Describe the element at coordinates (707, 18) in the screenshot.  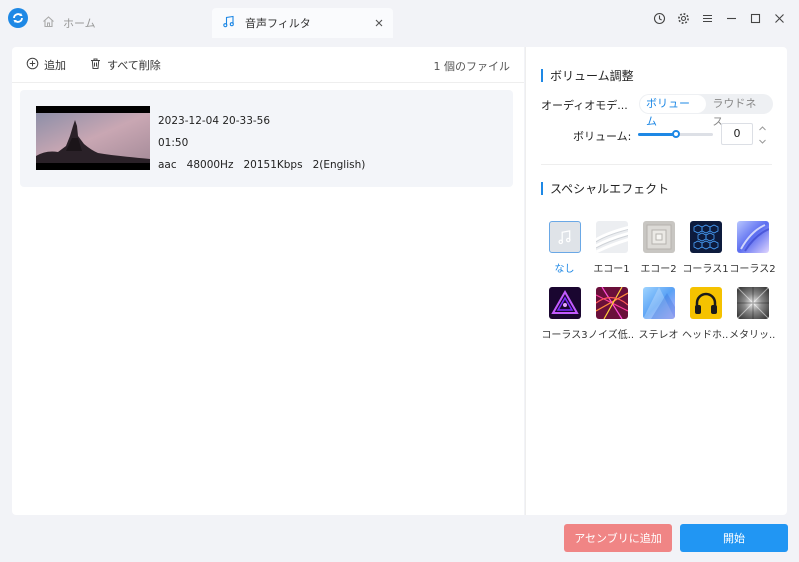
I see `menu-icon` at that location.